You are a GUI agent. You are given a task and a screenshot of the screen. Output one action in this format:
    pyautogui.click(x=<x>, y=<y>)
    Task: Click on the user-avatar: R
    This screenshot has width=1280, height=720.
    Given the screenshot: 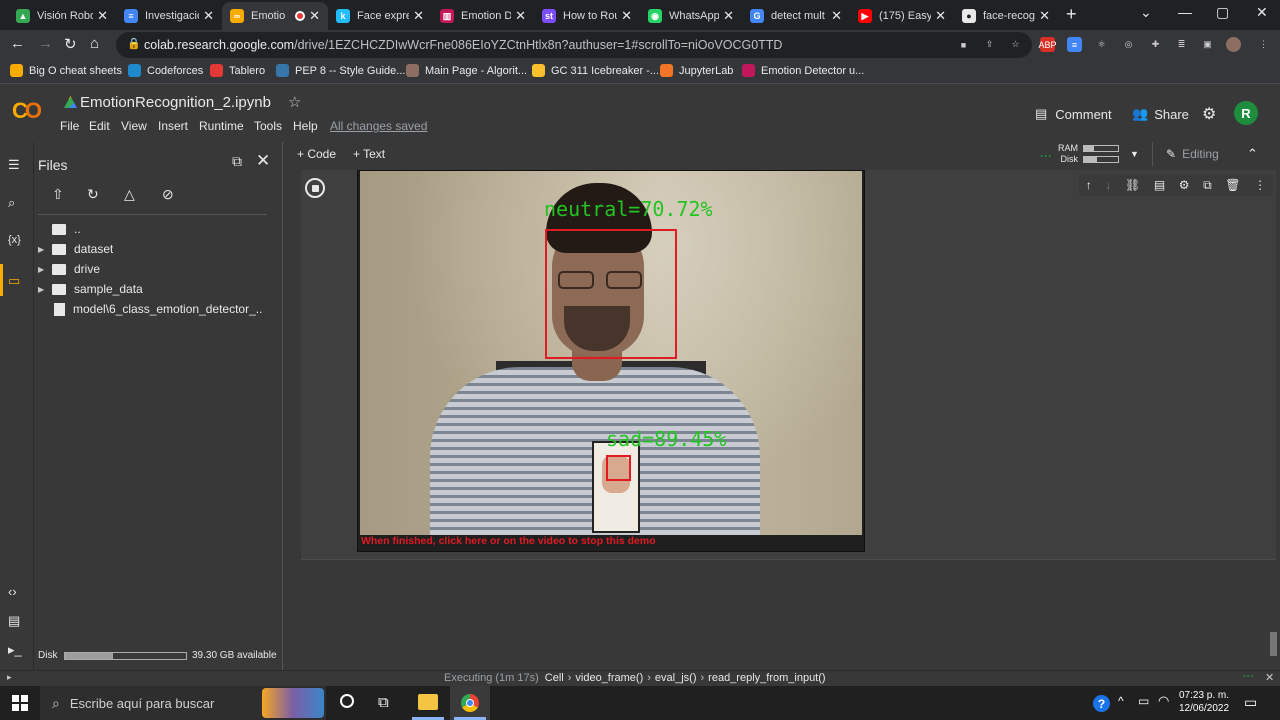 What is the action you would take?
    pyautogui.click(x=1246, y=113)
    